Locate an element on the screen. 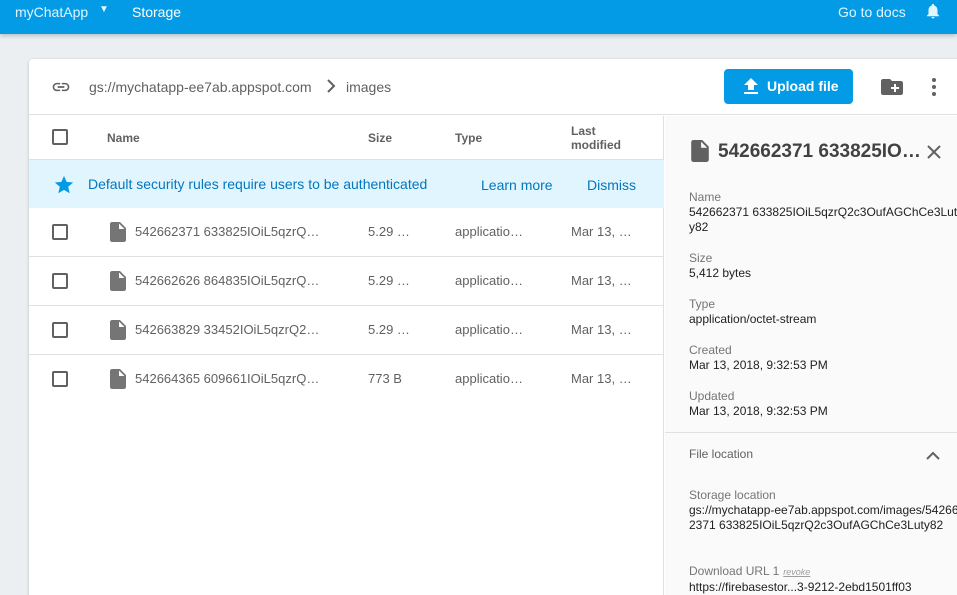 This screenshot has width=957, height=595. upload-icon is located at coordinates (751, 86).